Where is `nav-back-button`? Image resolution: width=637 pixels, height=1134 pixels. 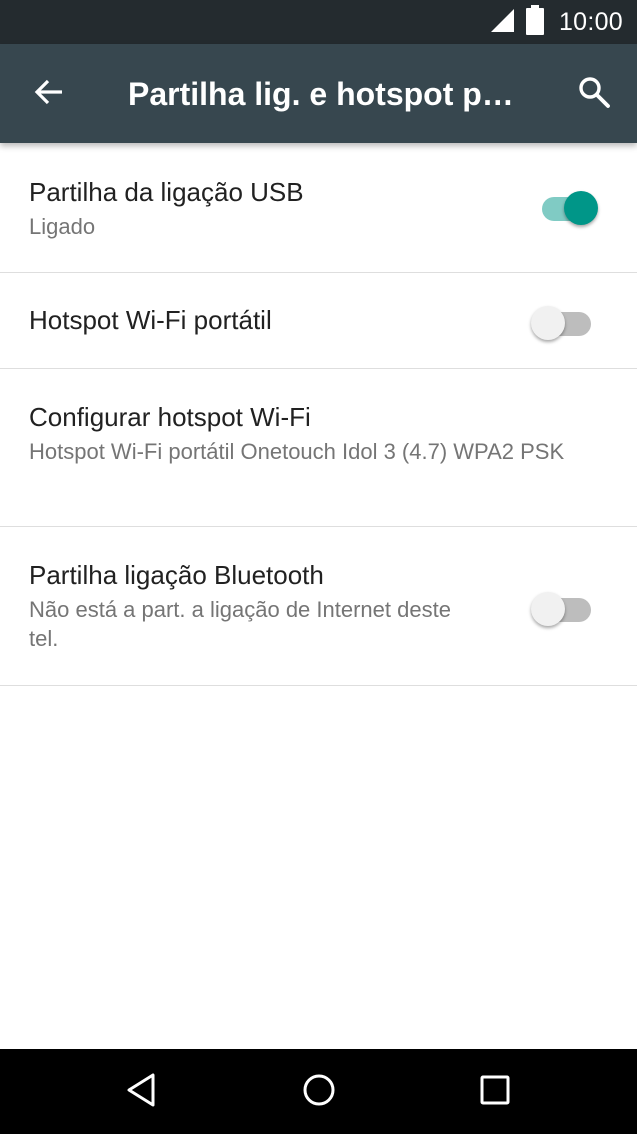 nav-back-button is located at coordinates (141, 1092).